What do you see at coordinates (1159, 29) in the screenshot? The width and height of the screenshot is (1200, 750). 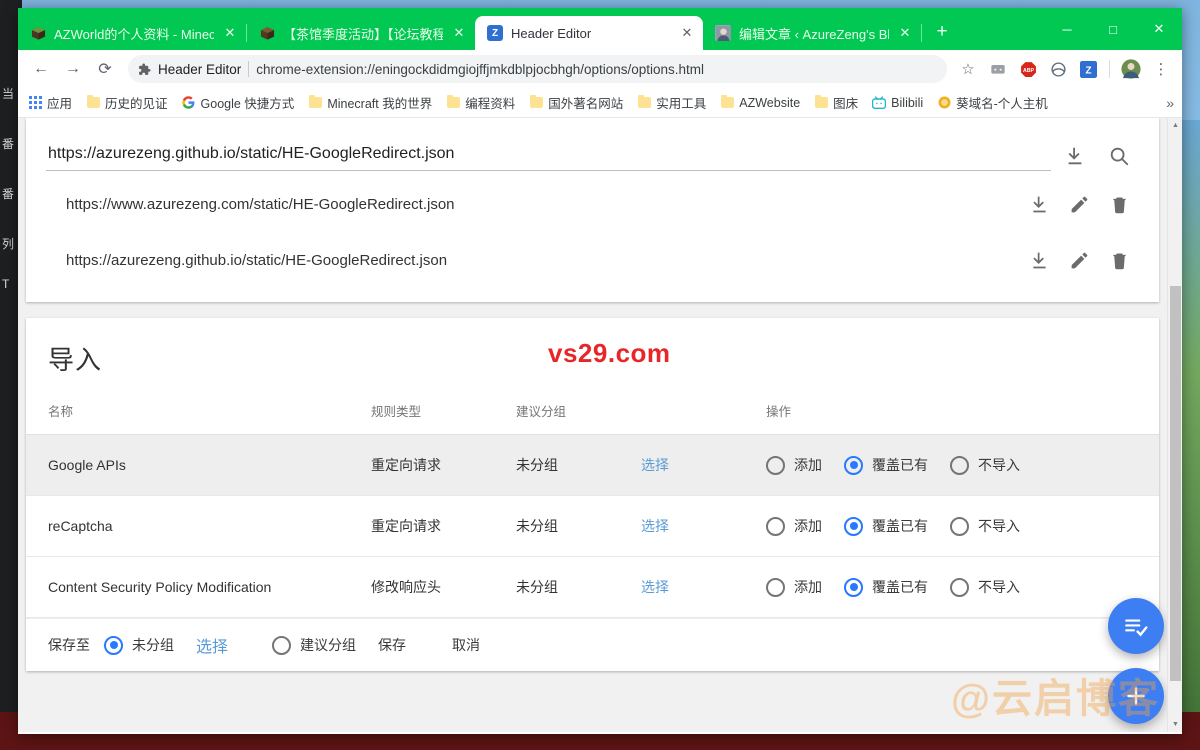 I see `close-window-button: ✕` at bounding box center [1159, 29].